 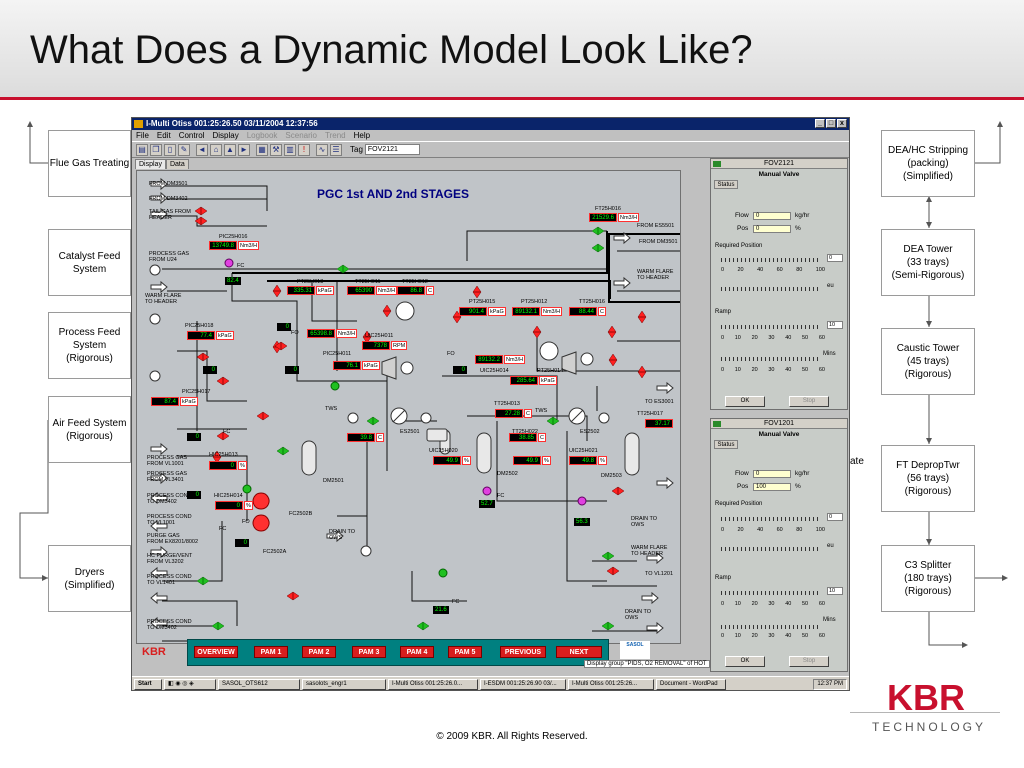 I want to click on minimize-button: _, so click(x=820, y=123).